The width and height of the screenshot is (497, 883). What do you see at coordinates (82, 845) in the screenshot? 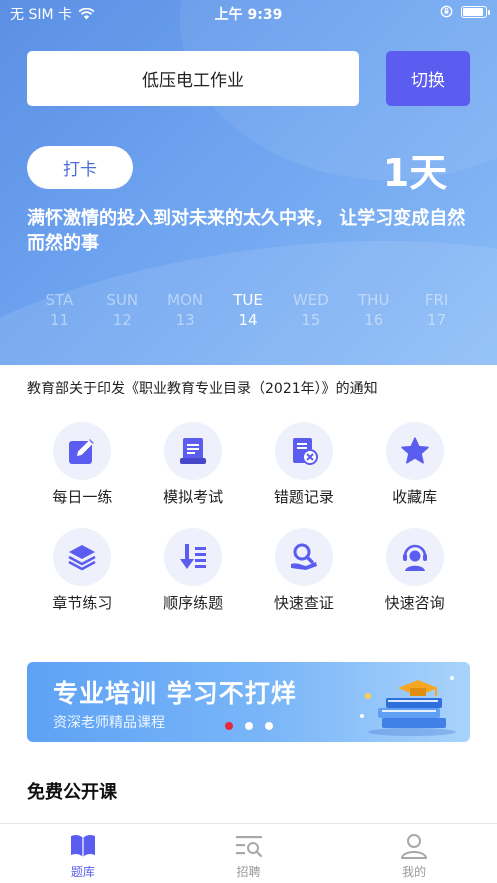
I see `book-icon` at bounding box center [82, 845].